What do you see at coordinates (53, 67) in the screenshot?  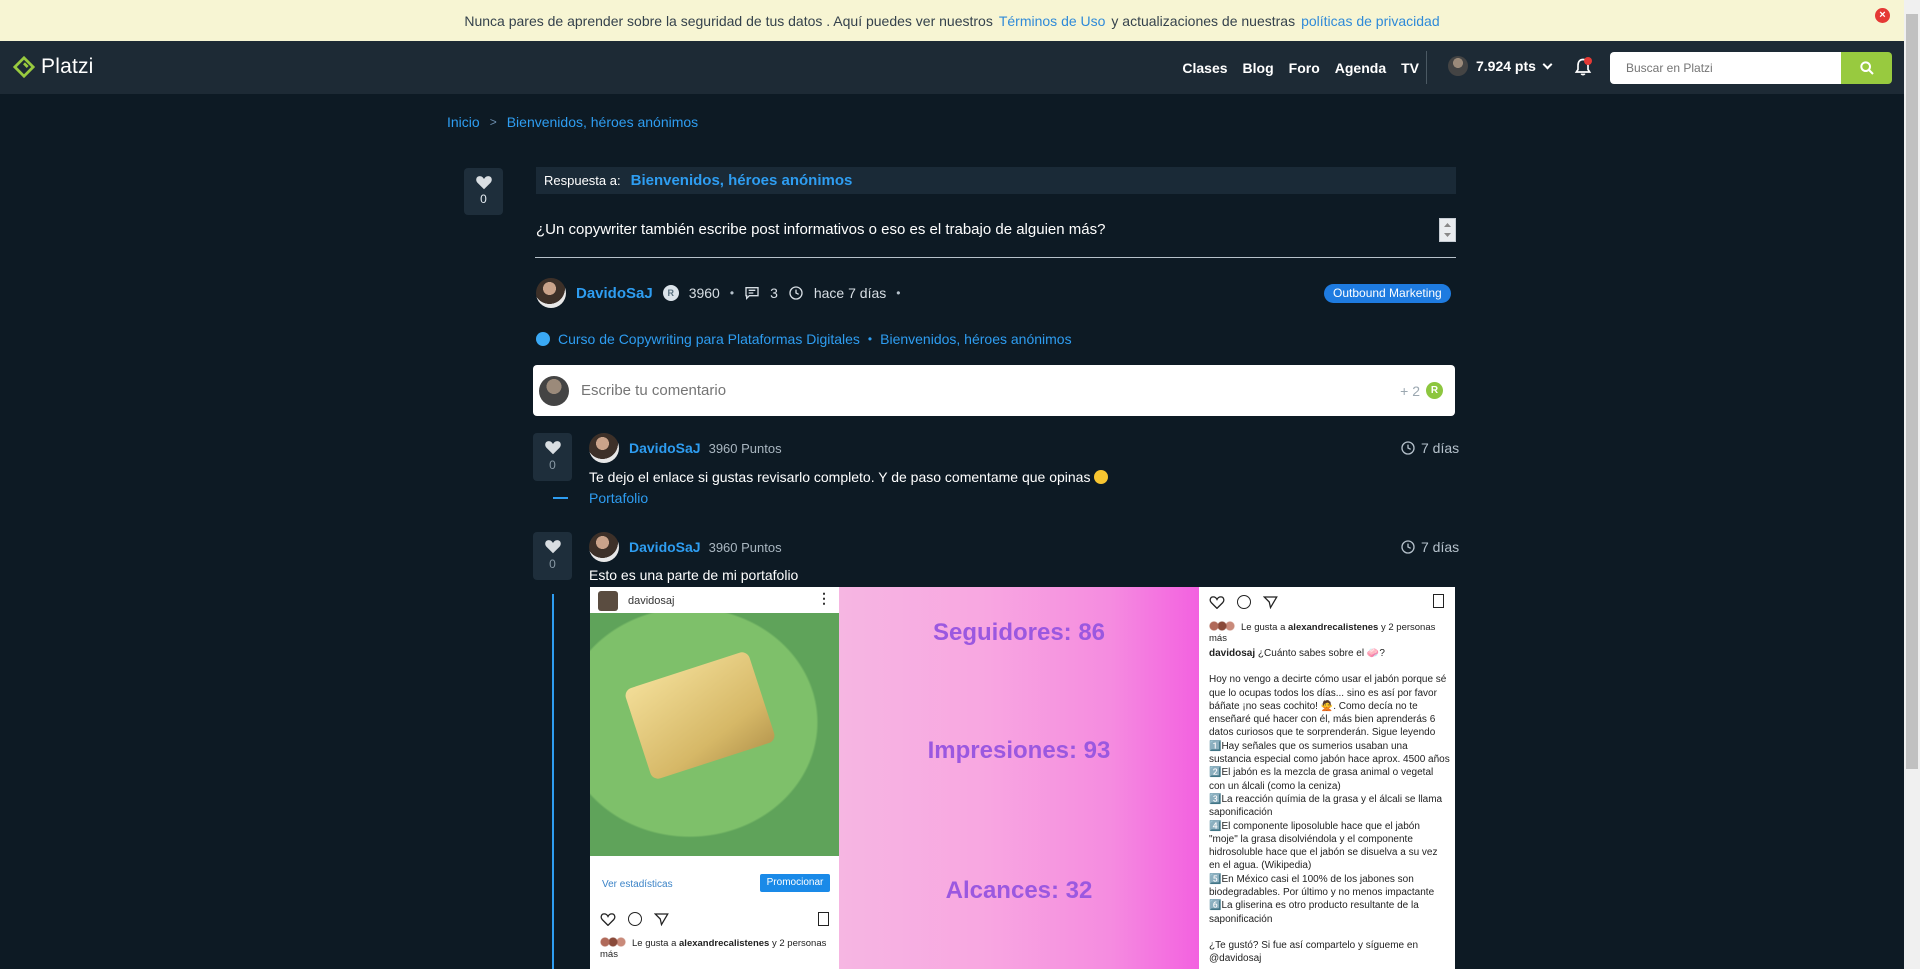 I see `platzi-logo: Platzi` at bounding box center [53, 67].